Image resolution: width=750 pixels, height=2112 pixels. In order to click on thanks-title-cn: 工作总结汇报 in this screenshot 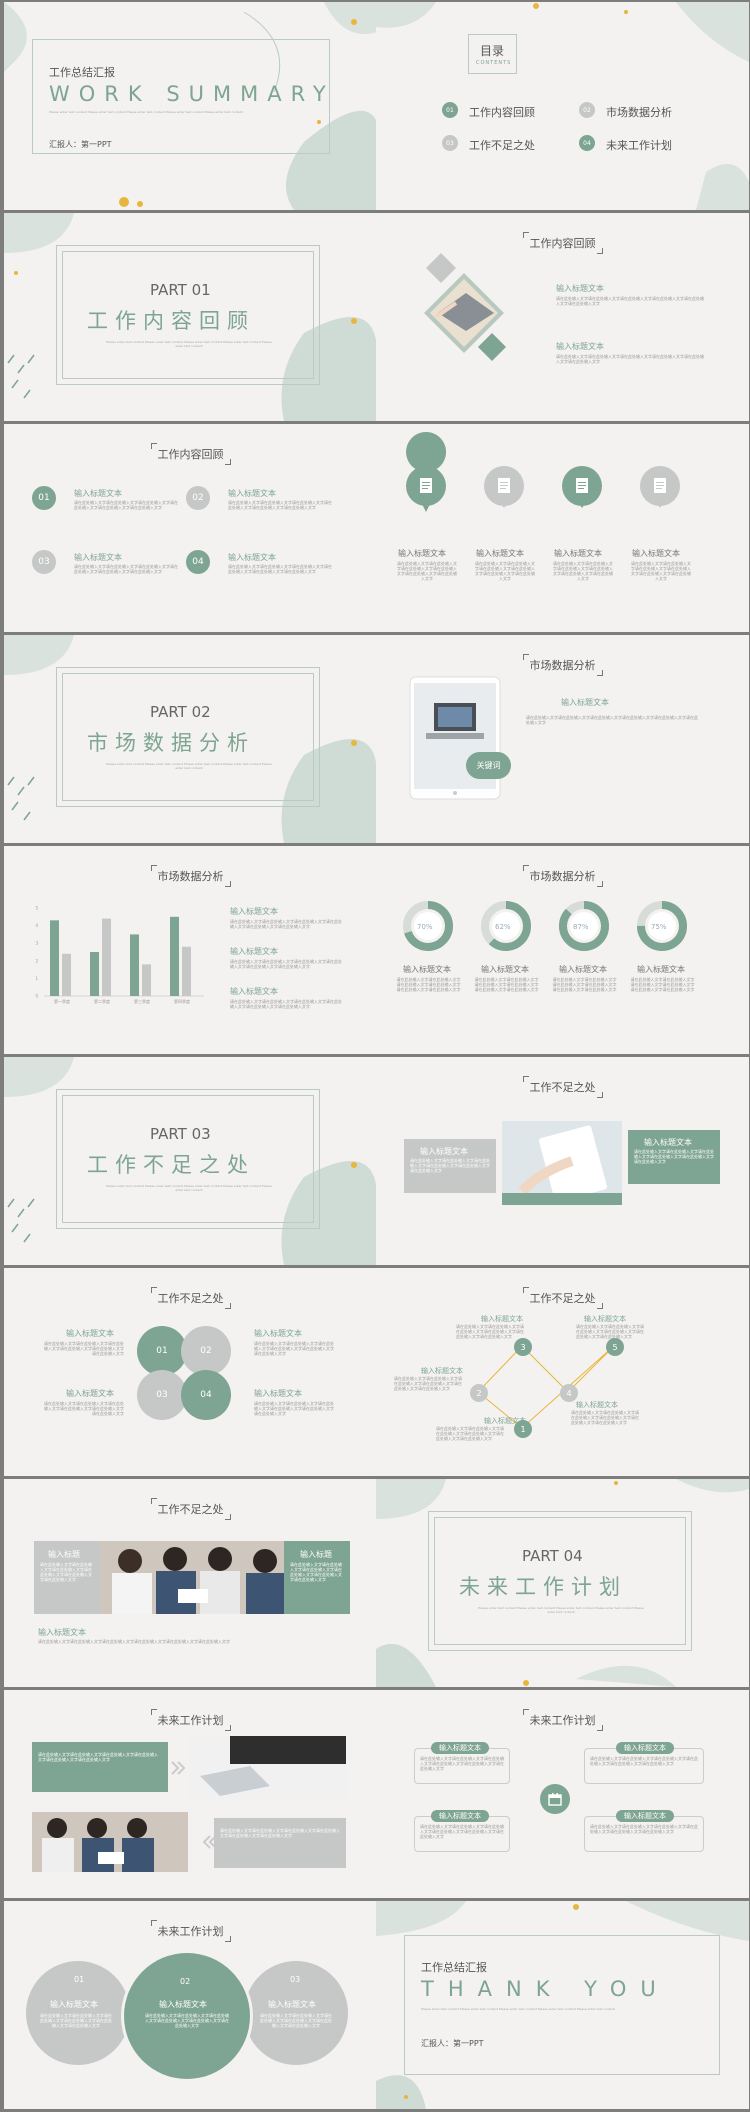, I will do `click(454, 1967)`.